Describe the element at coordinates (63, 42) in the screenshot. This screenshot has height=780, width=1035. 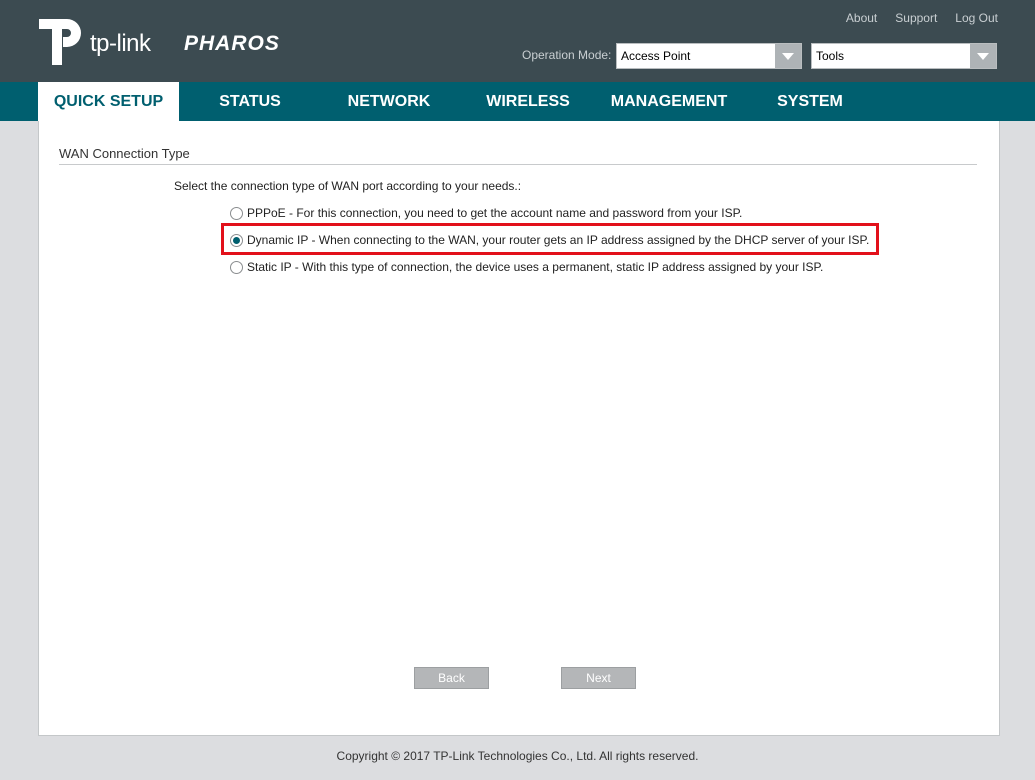
I see `tp-link-logo-icon` at that location.